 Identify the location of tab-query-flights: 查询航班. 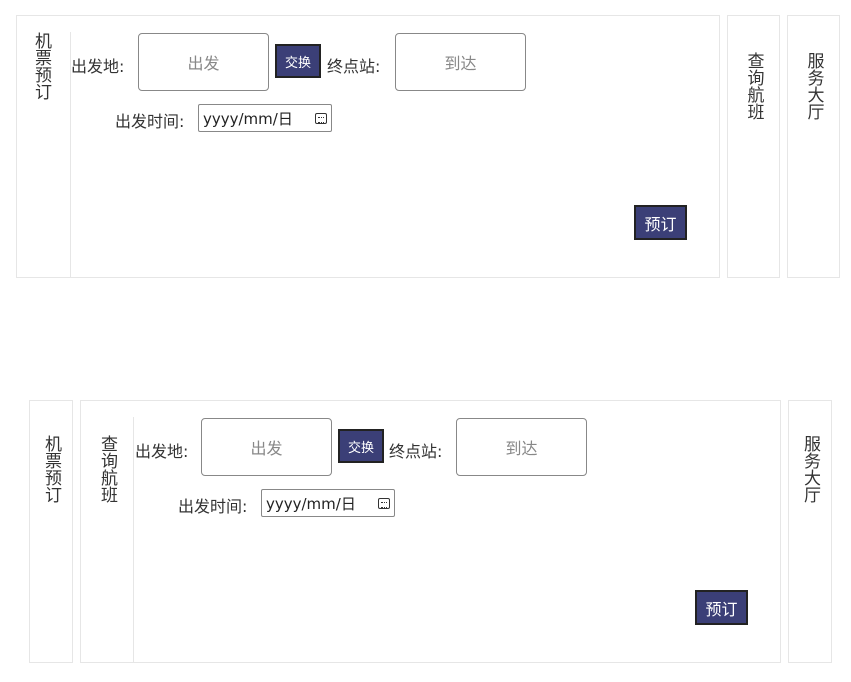
(753, 146).